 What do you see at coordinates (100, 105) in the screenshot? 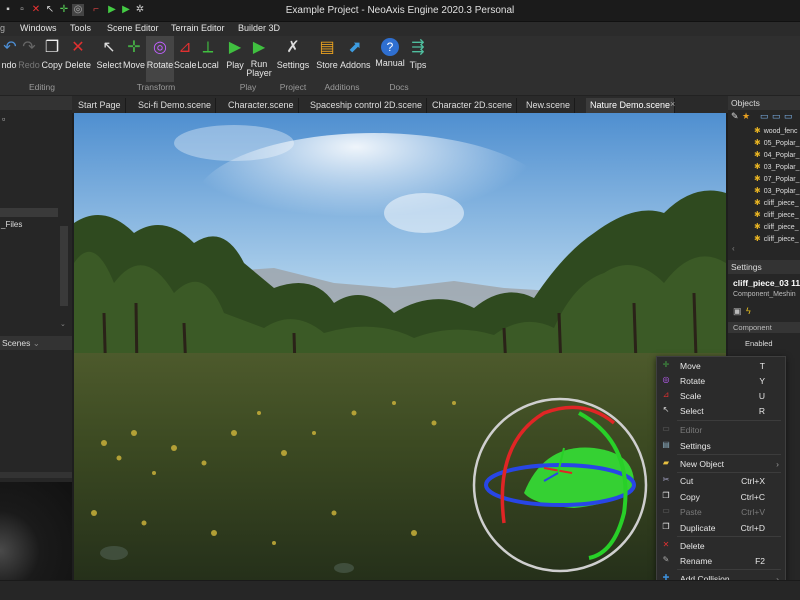
I see `tab-start-page: Start Page` at bounding box center [100, 105].